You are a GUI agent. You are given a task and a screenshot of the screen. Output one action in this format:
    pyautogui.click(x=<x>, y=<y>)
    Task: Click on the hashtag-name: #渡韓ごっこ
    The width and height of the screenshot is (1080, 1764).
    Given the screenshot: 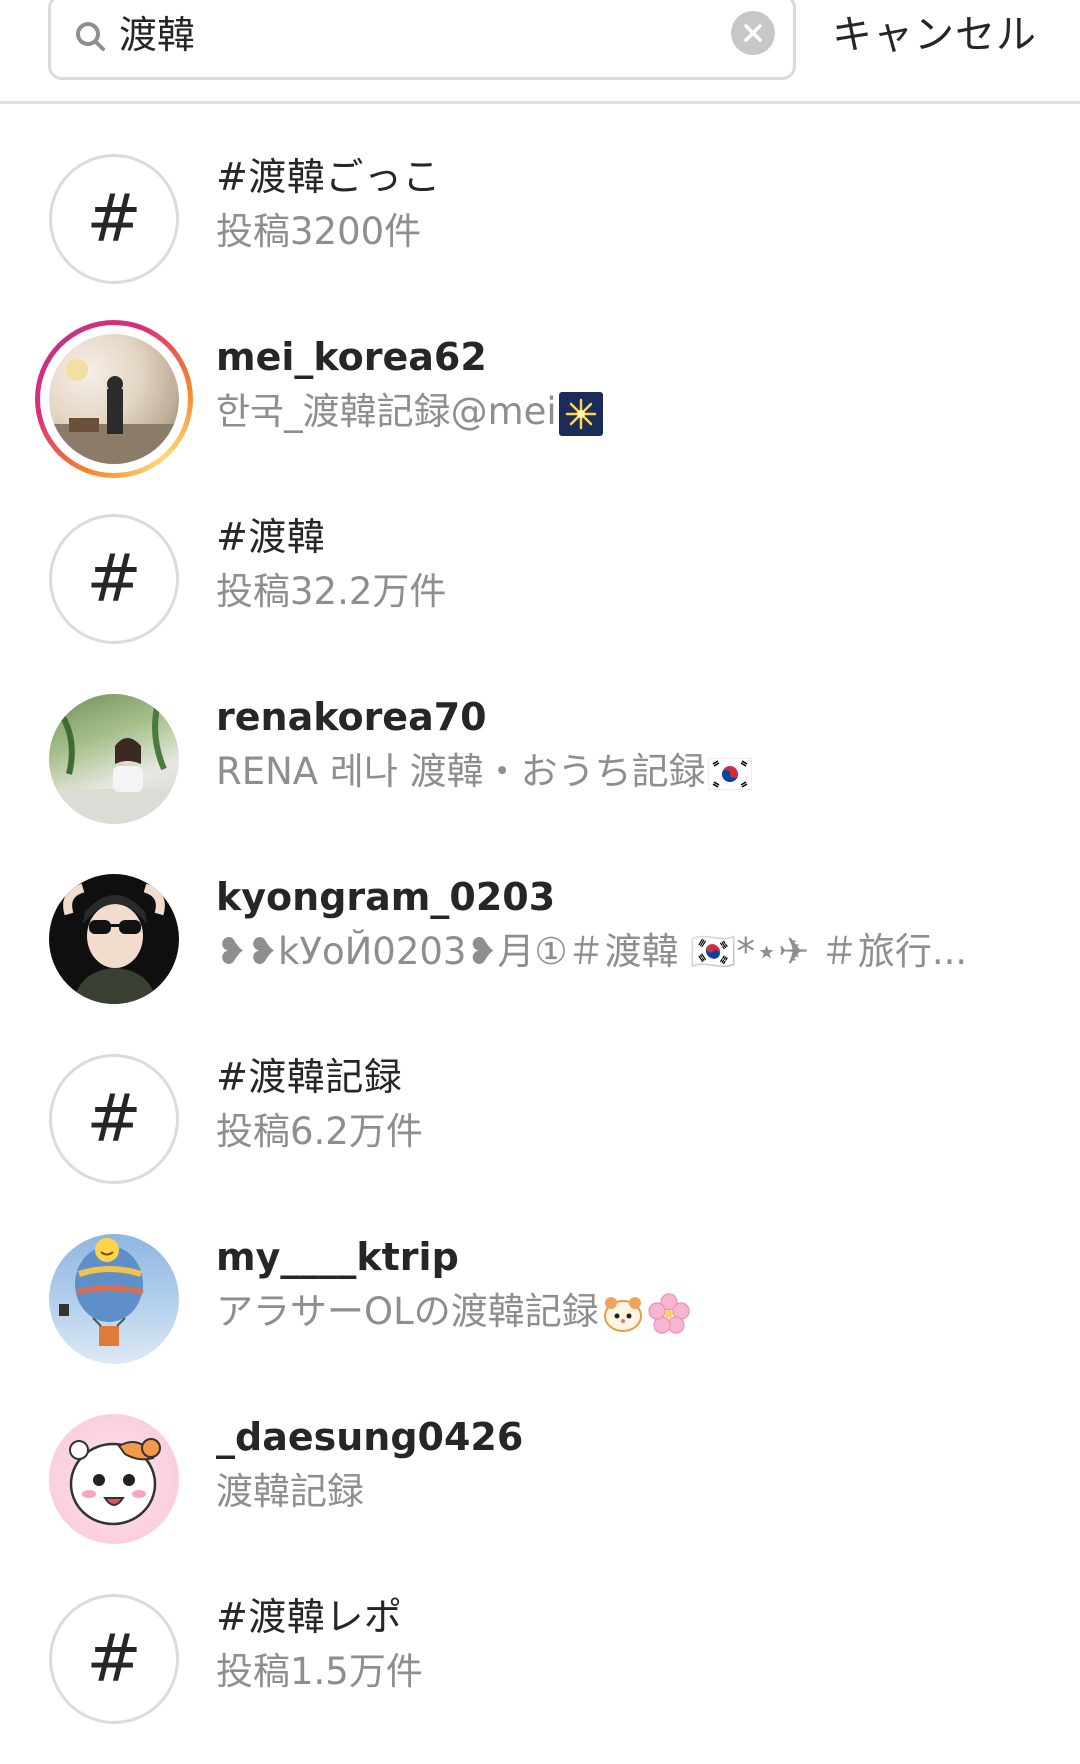 What is the action you would take?
    pyautogui.click(x=328, y=177)
    